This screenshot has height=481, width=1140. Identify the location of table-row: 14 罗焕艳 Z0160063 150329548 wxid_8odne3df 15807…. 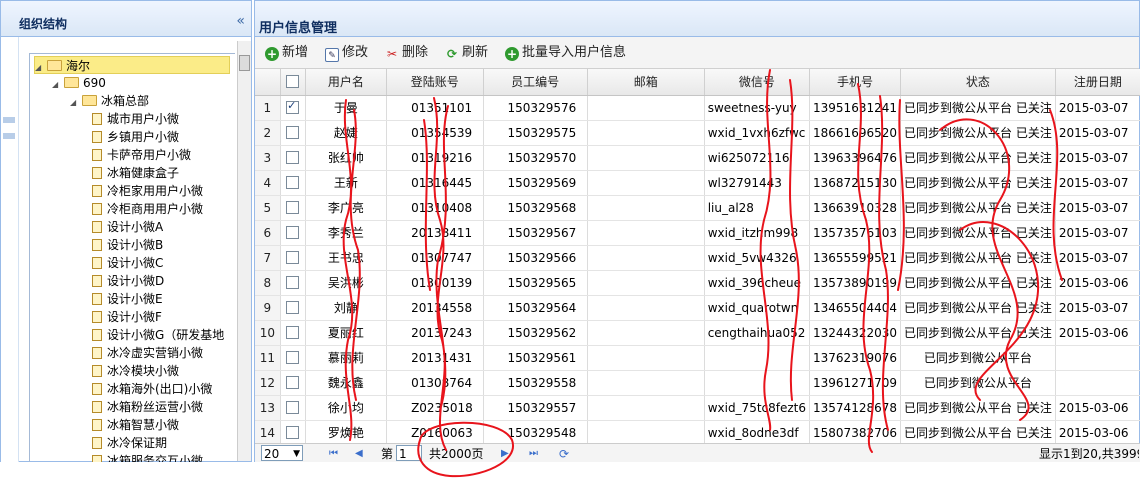
(697, 431).